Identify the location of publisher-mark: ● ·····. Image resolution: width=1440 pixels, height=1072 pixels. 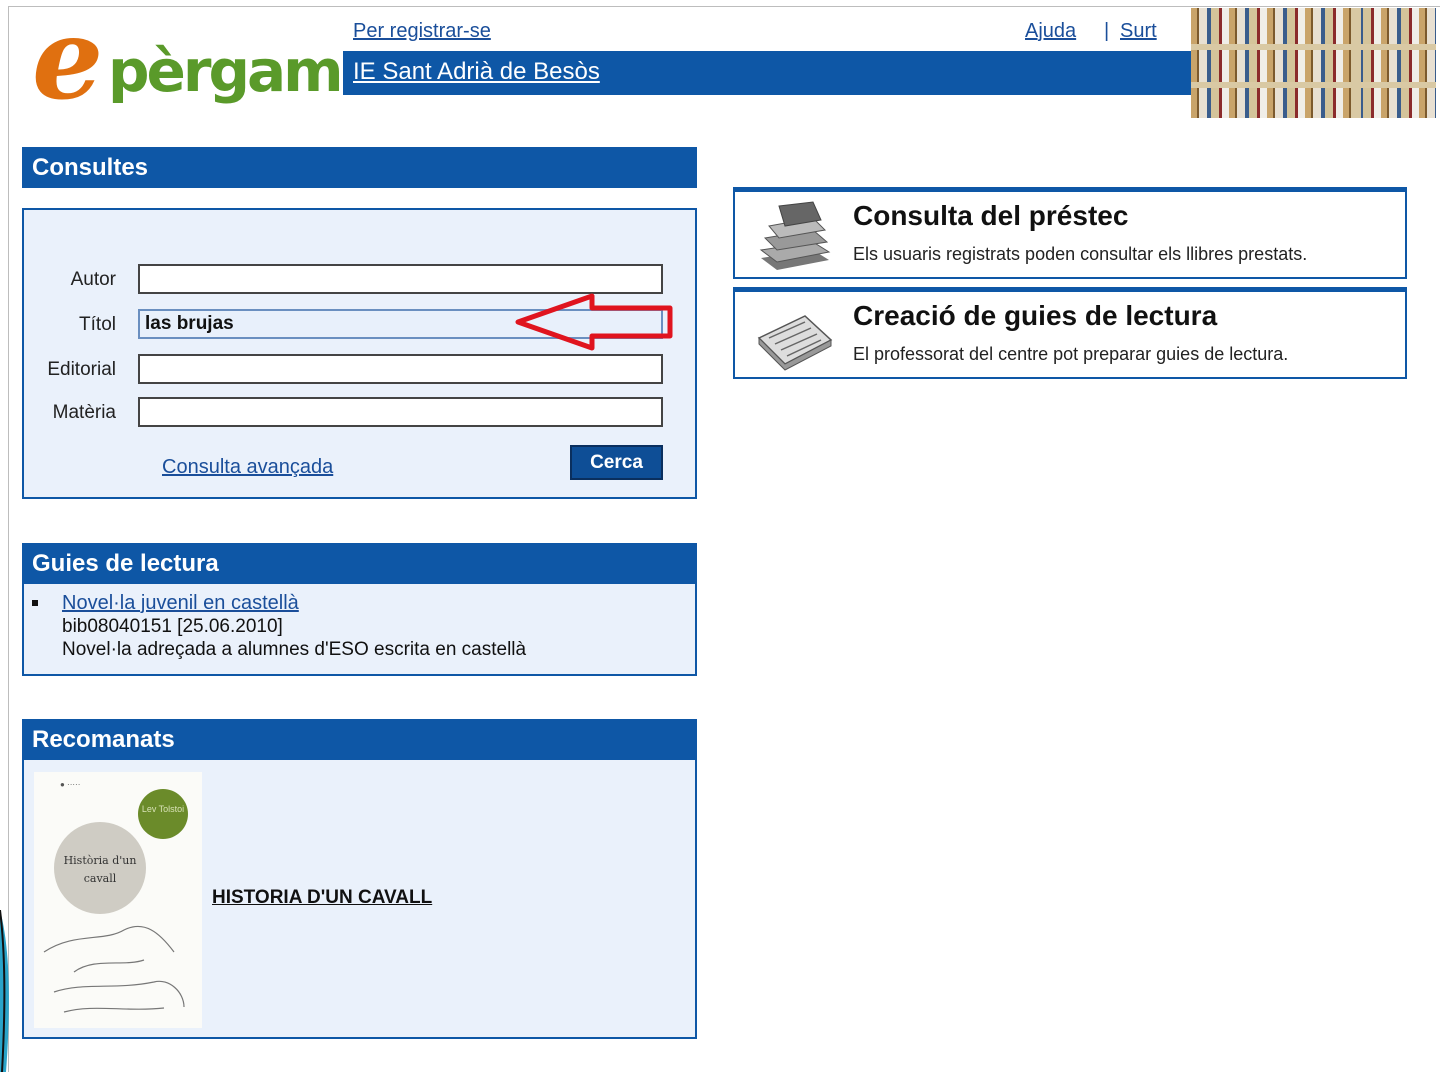
(70, 784).